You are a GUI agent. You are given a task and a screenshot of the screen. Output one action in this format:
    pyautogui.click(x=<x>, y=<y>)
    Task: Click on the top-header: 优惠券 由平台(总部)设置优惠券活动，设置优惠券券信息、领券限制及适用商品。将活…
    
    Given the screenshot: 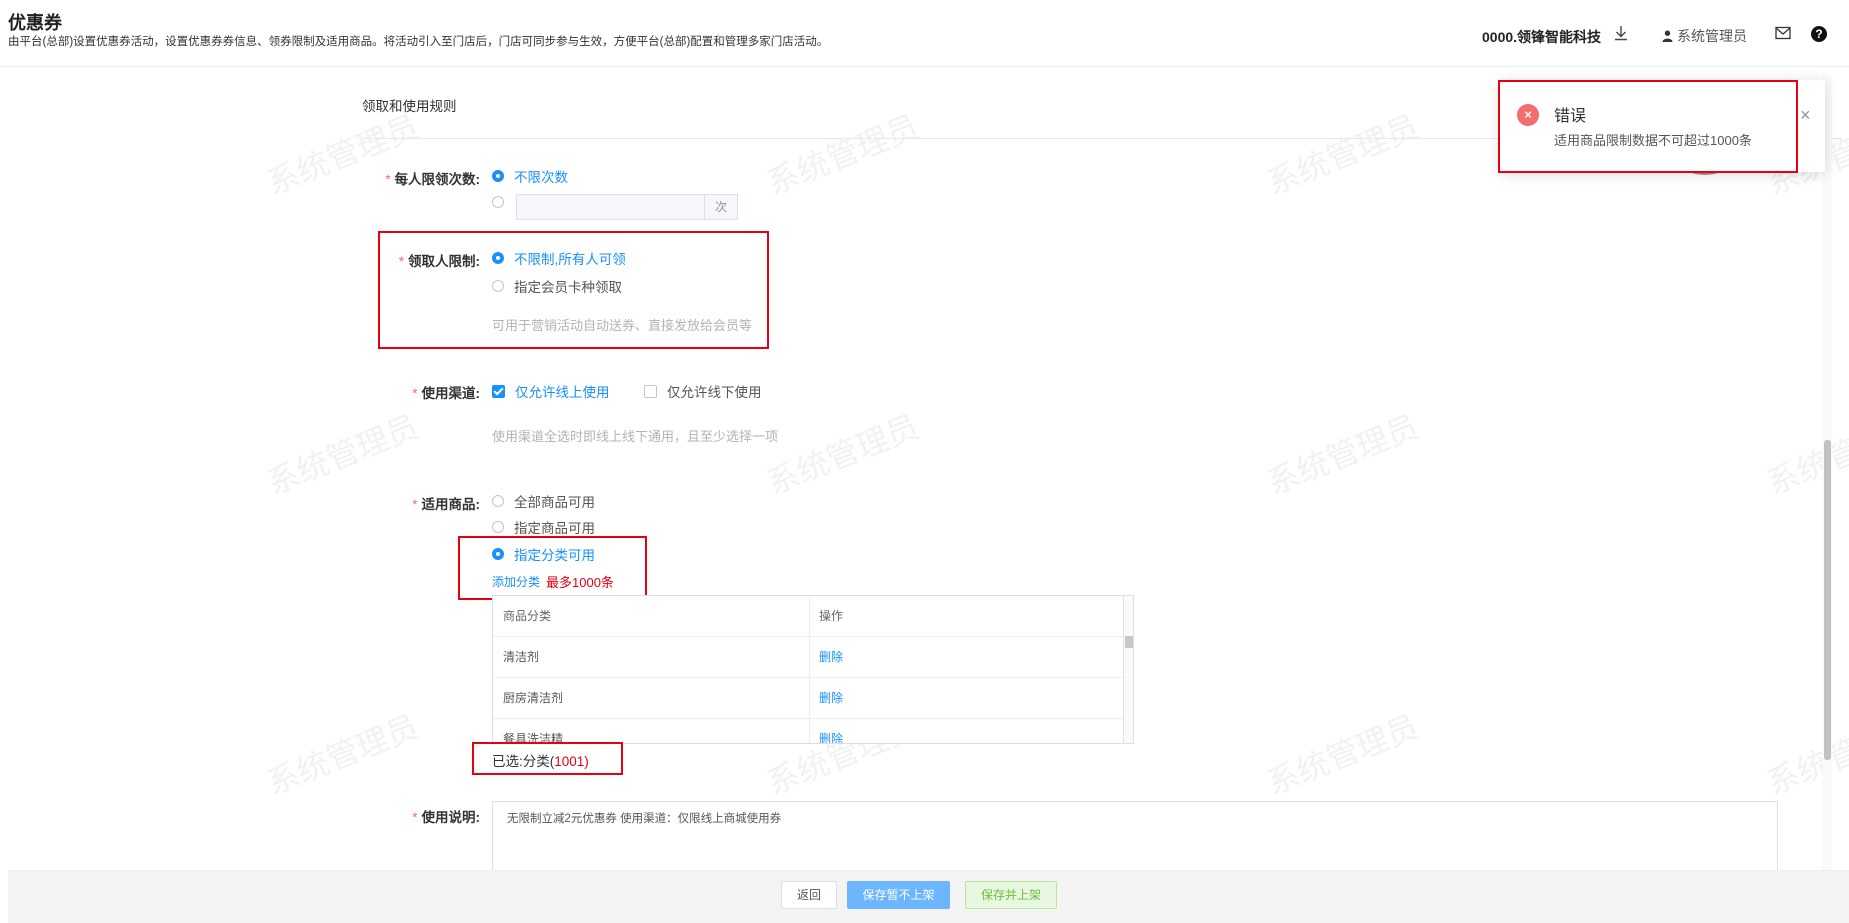 What is the action you would take?
    pyautogui.click(x=924, y=33)
    